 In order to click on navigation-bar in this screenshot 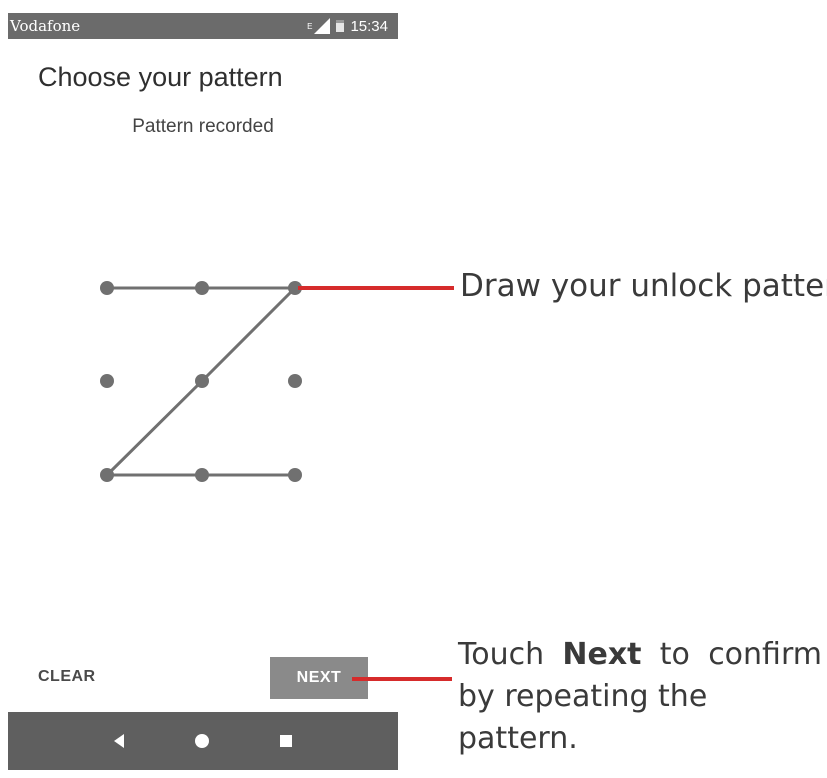, I will do `click(203, 741)`.